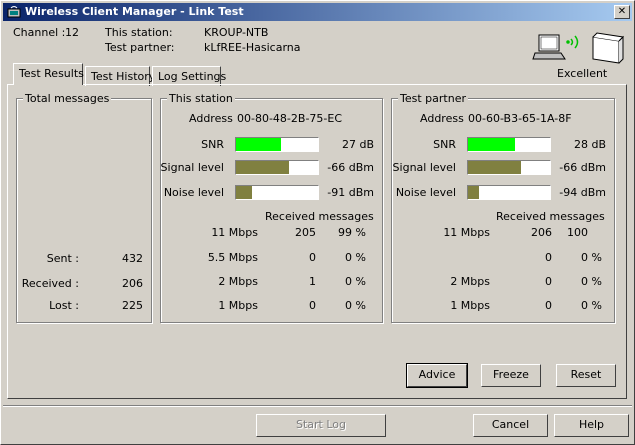 Image resolution: width=635 pixels, height=445 pixels. Describe the element at coordinates (234, 232) in the screenshot. I see `station-rate-0: 11 Mbps` at that location.